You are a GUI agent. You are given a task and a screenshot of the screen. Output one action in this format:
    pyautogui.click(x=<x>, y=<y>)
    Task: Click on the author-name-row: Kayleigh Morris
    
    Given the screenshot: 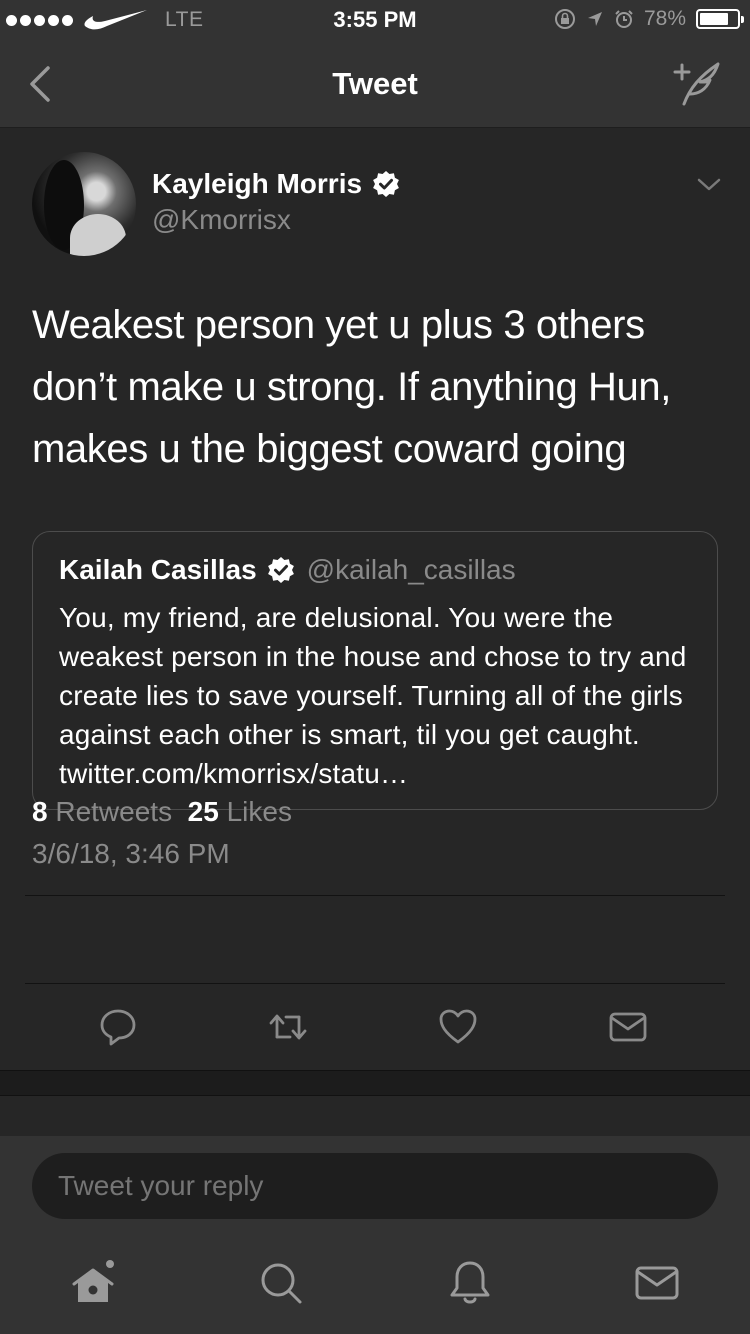 What is the action you would take?
    pyautogui.click(x=276, y=184)
    